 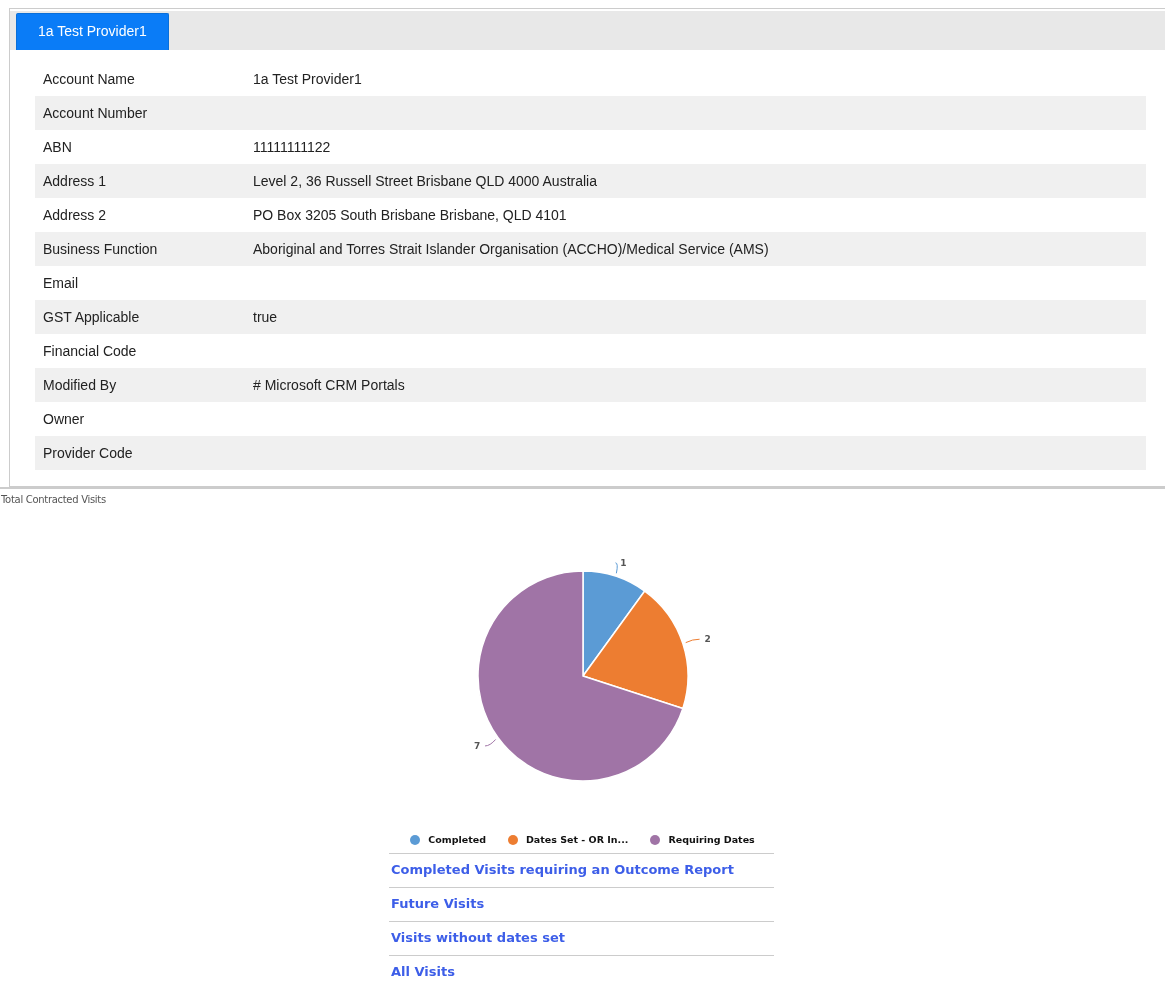 What do you see at coordinates (581, 904) in the screenshot?
I see `link: Future Visits` at bounding box center [581, 904].